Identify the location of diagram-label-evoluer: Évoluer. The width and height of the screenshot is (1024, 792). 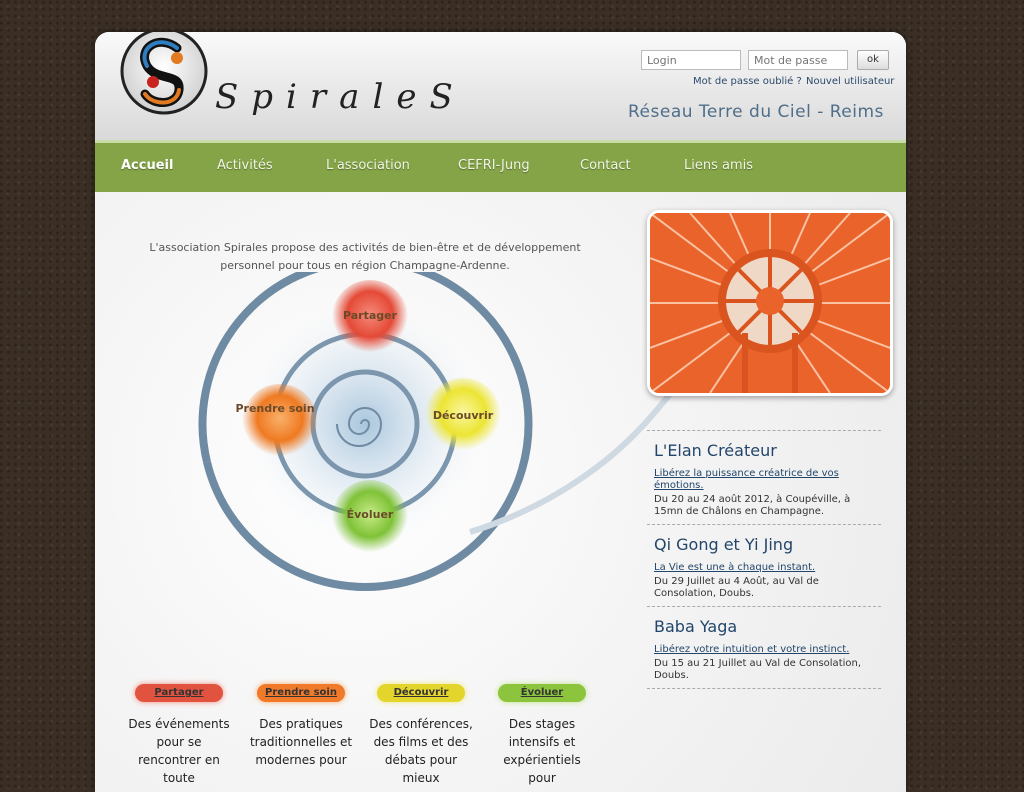
(370, 514).